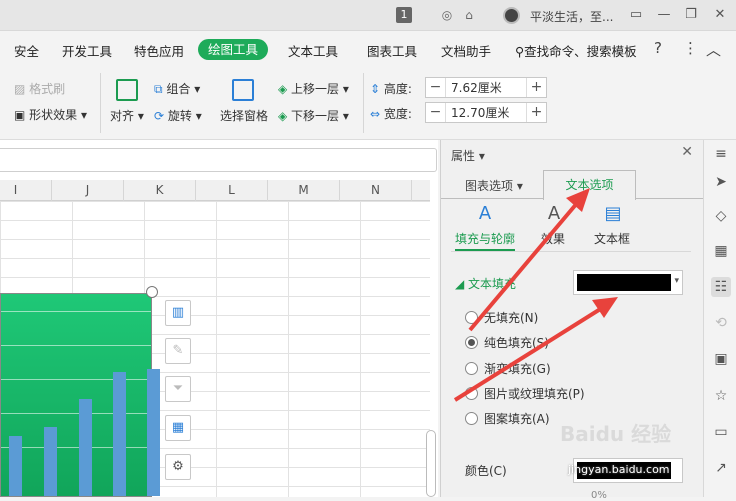 The width and height of the screenshot is (736, 501). Describe the element at coordinates (127, 115) in the screenshot. I see `align-button: 对齐 ▾` at that location.